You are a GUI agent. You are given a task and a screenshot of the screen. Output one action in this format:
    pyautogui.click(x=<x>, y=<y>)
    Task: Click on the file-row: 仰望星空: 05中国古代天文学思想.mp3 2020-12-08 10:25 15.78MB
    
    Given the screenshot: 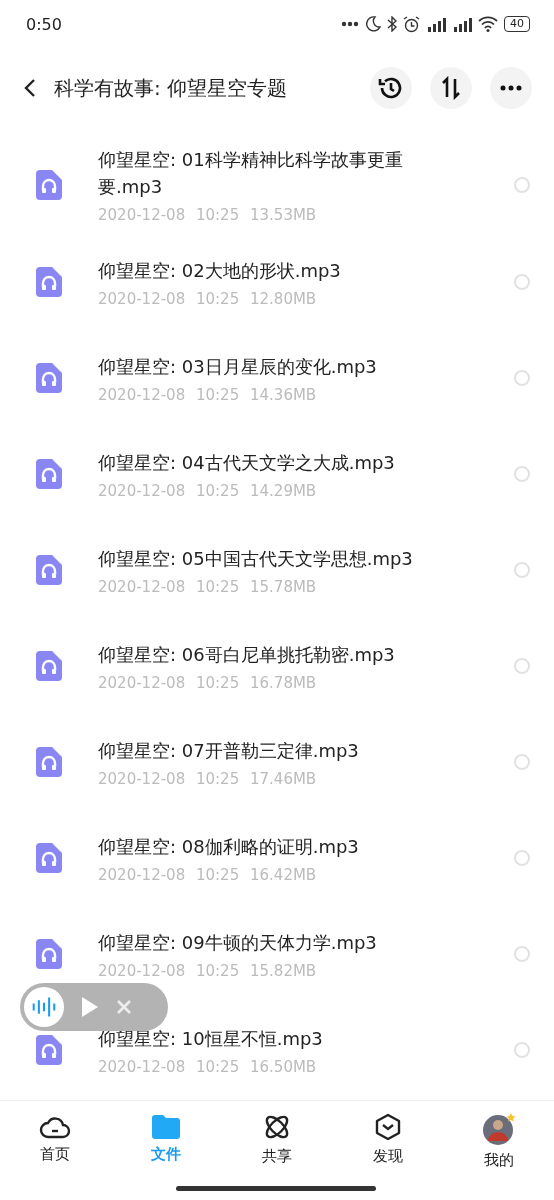 What is the action you would take?
    pyautogui.click(x=277, y=570)
    